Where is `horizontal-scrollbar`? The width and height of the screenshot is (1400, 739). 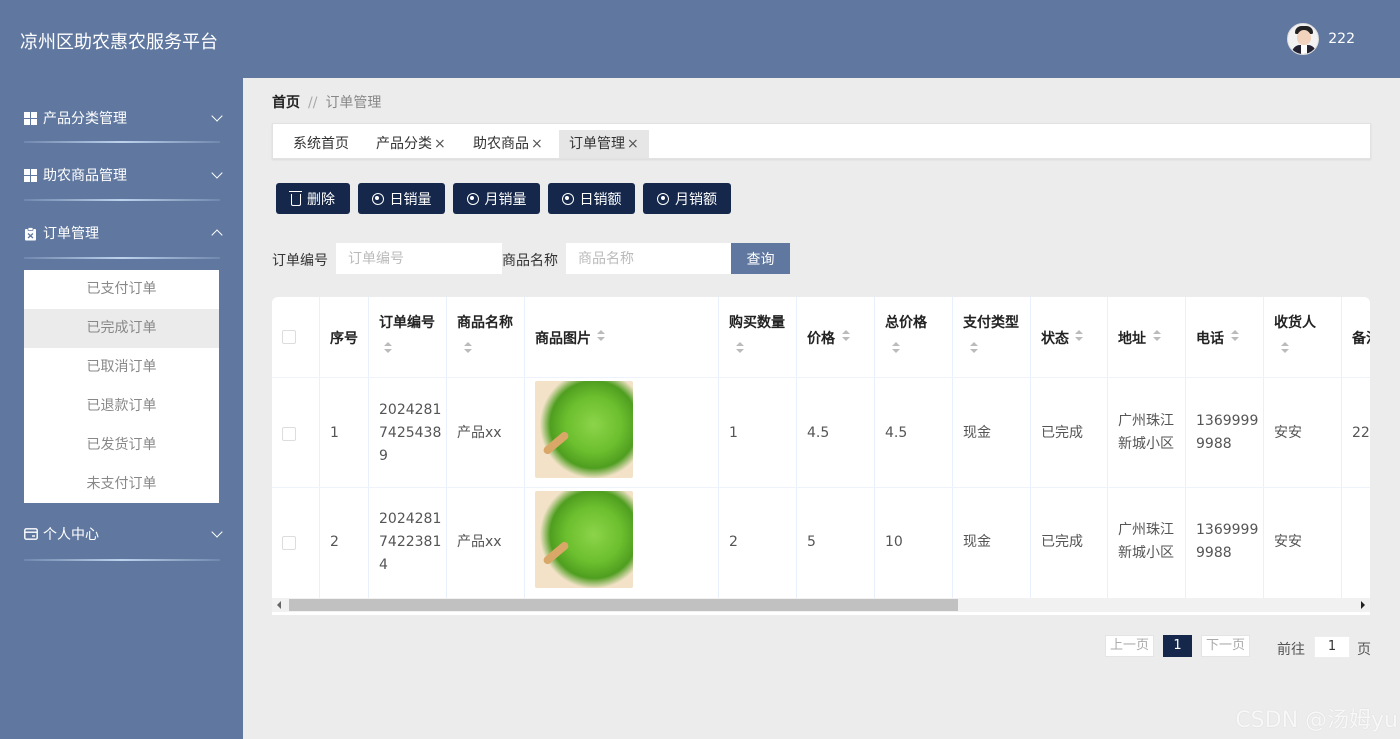
horizontal-scrollbar is located at coordinates (821, 605).